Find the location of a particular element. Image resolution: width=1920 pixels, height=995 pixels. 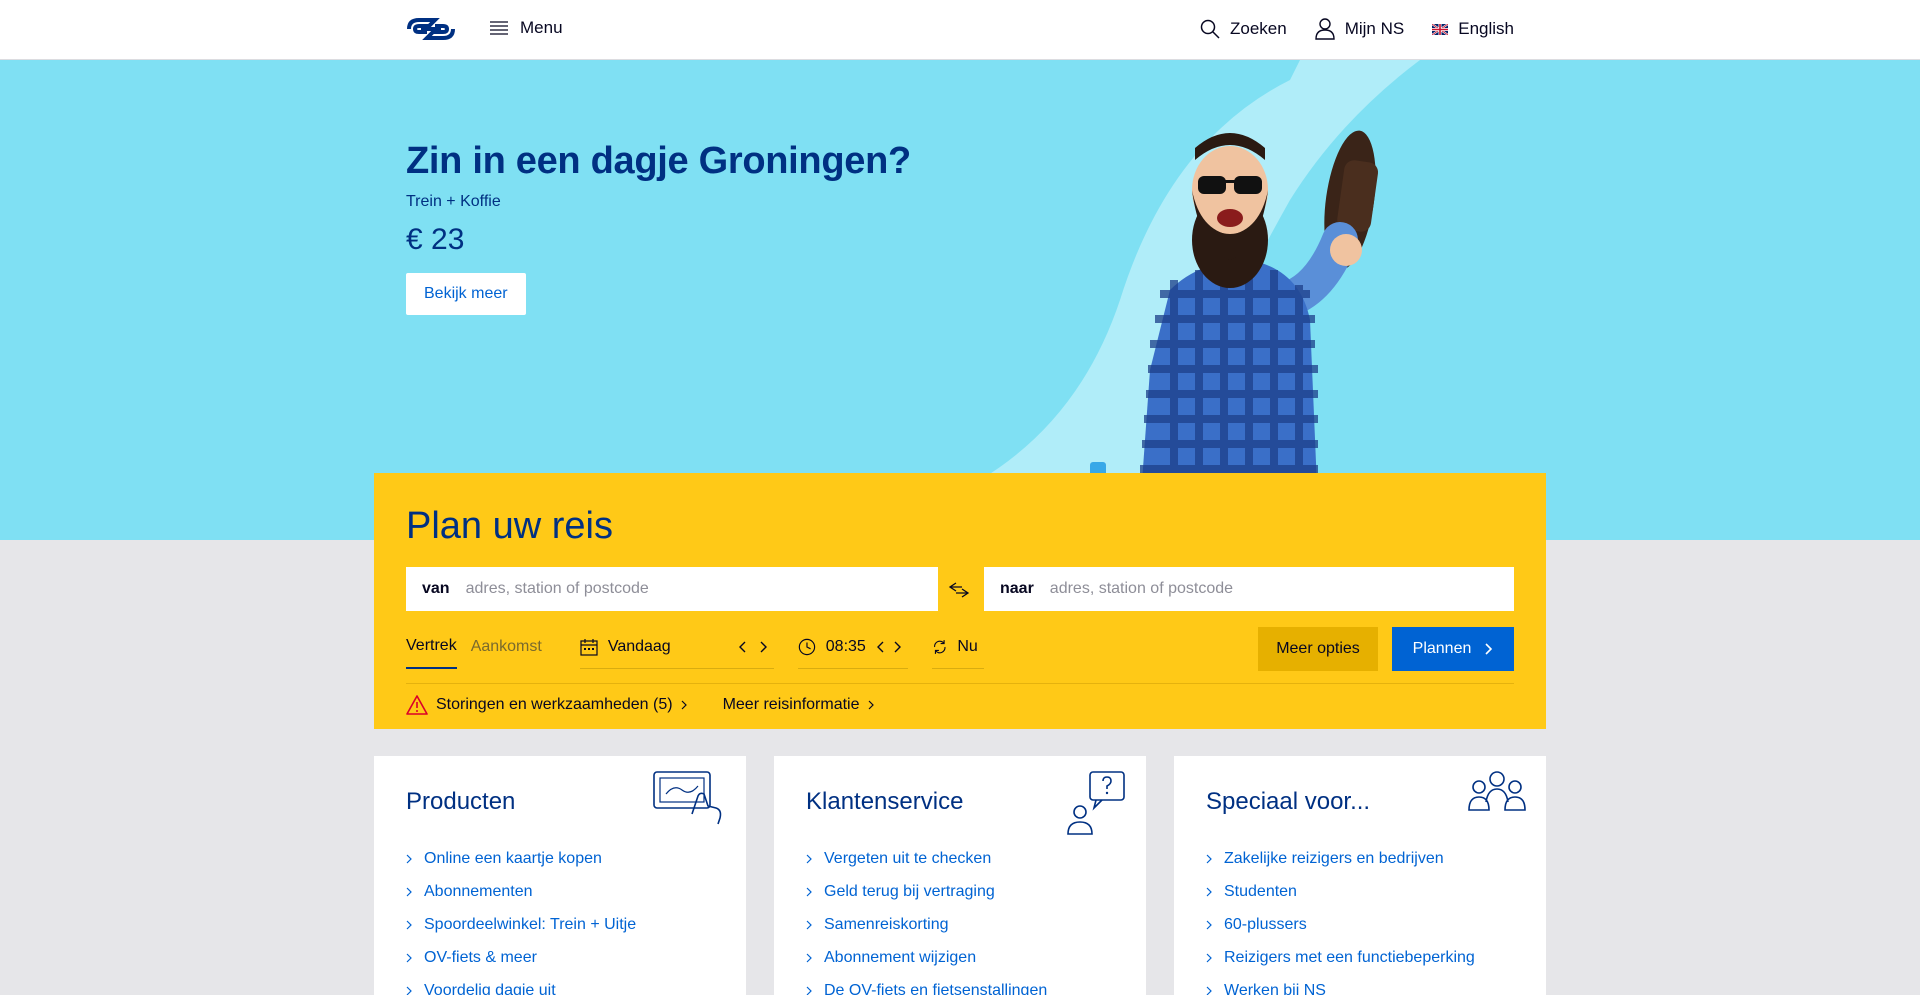

from-field: van is located at coordinates (672, 589).